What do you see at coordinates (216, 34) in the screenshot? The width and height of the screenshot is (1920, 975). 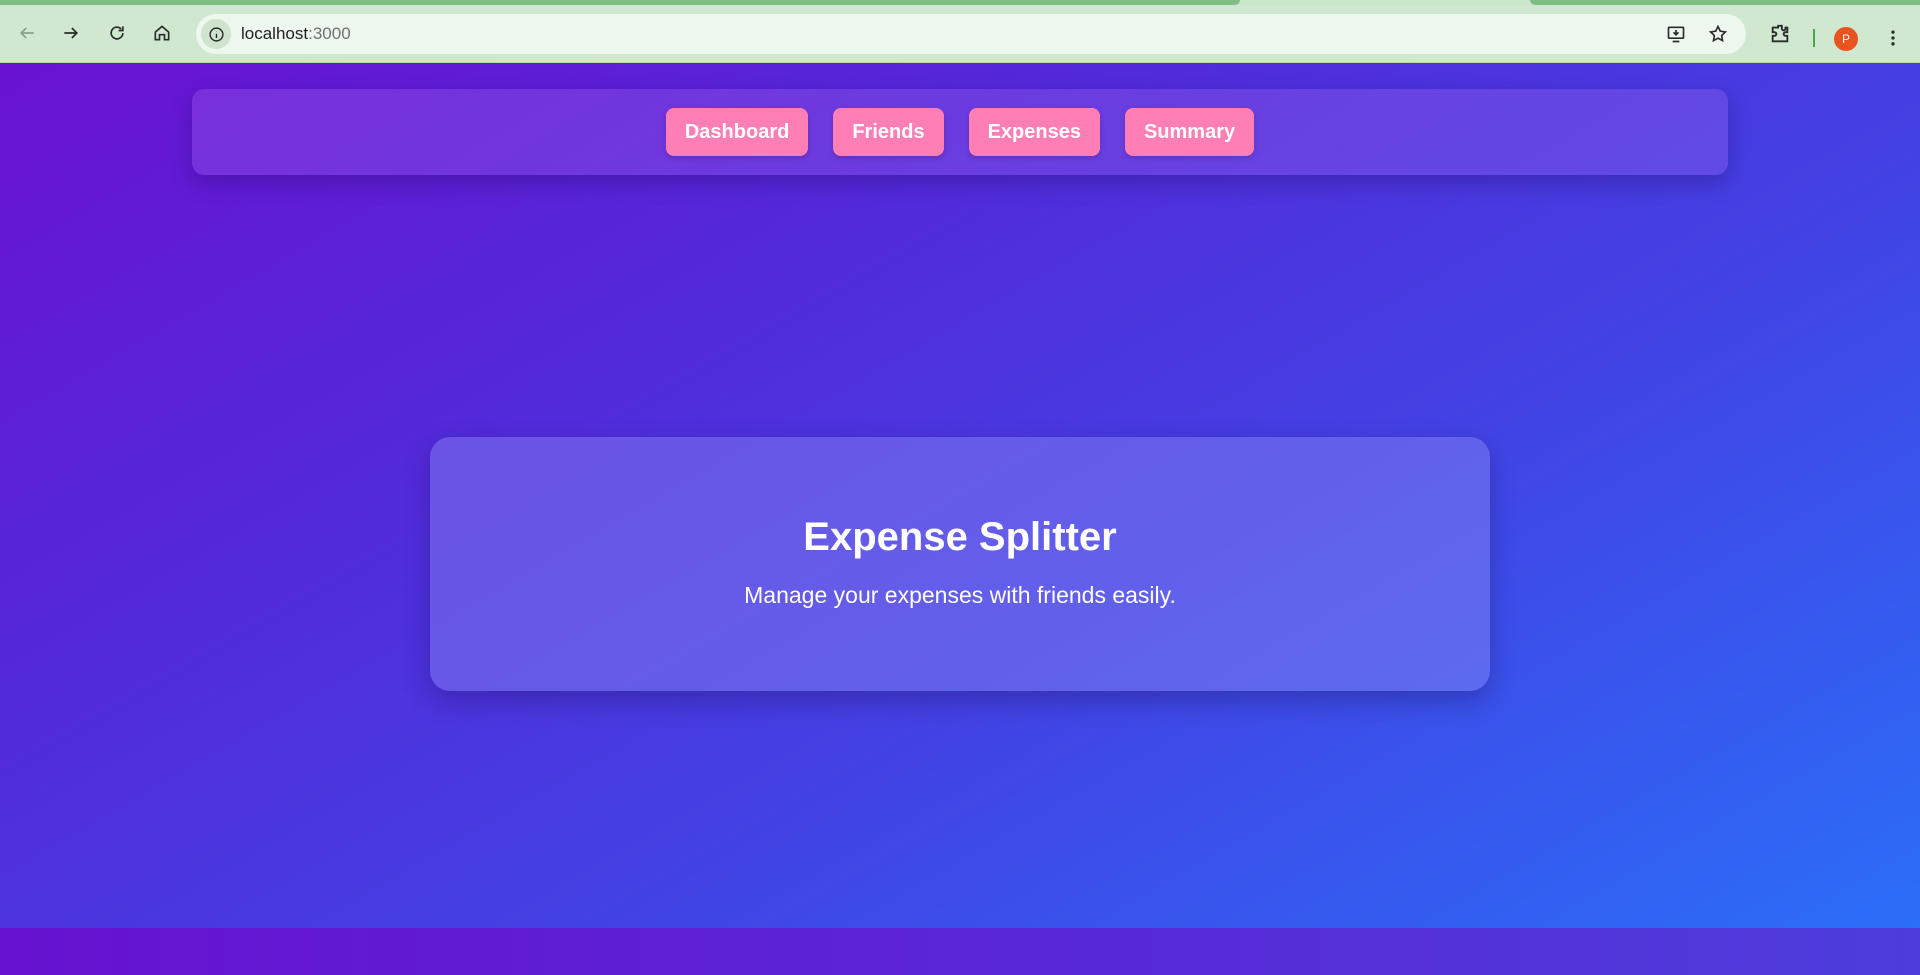 I see `info-icon` at bounding box center [216, 34].